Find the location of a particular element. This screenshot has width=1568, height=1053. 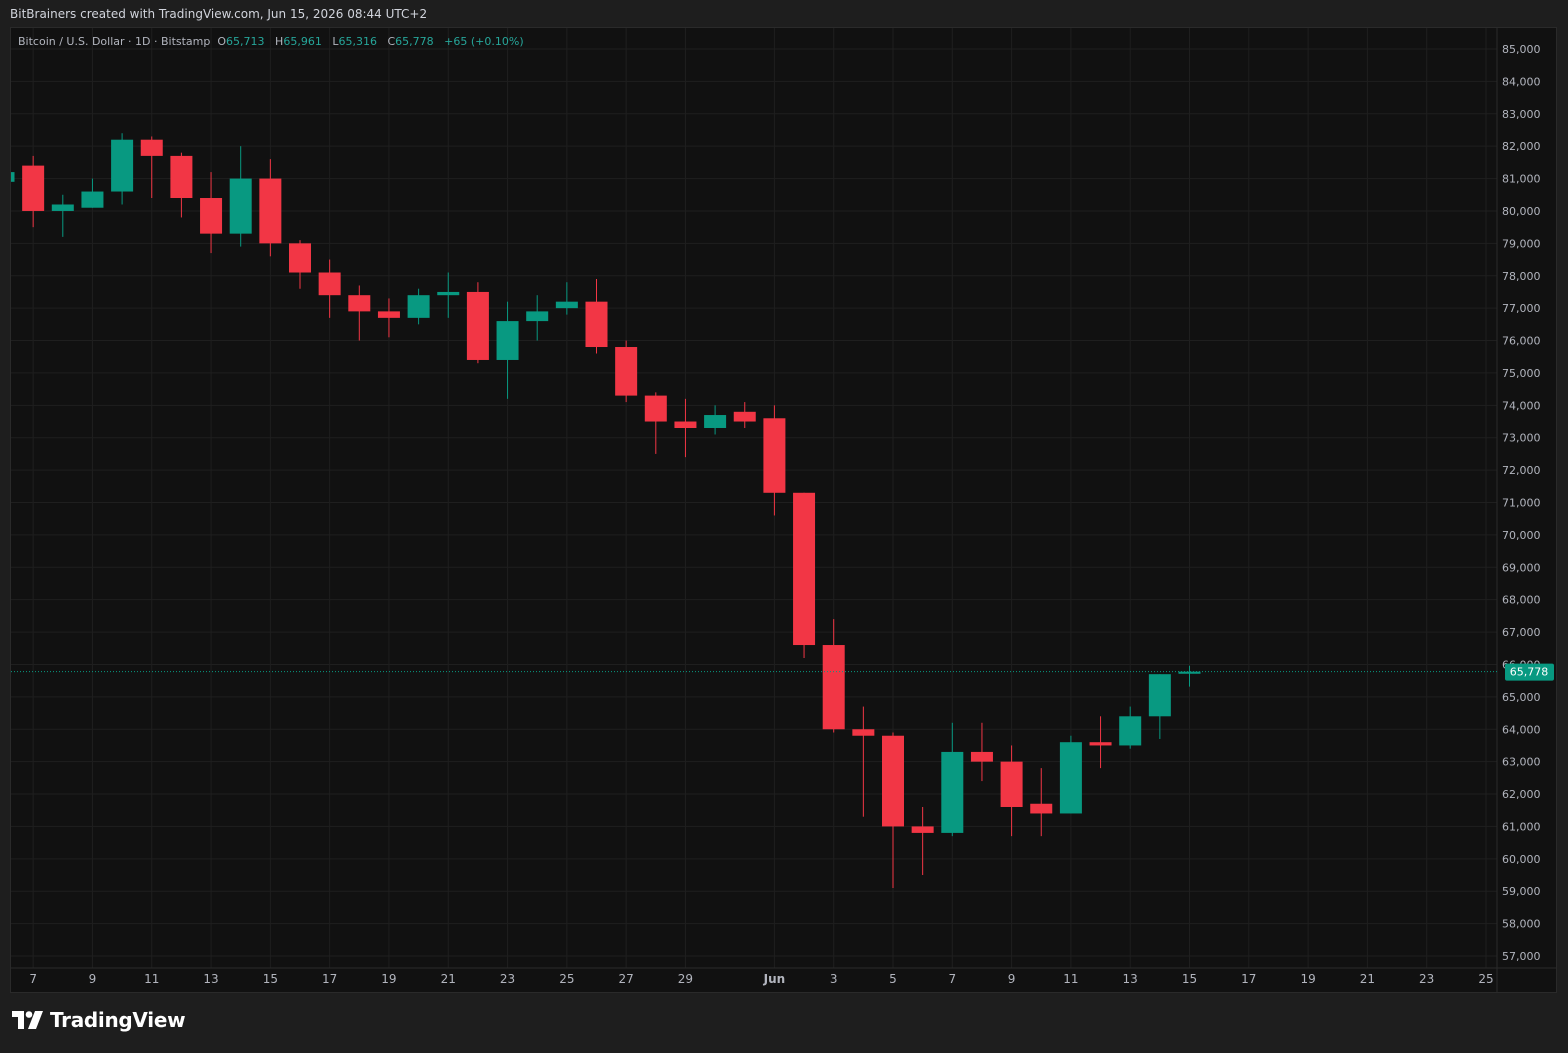

y-tick-label: 60,000 is located at coordinates (1521, 859).